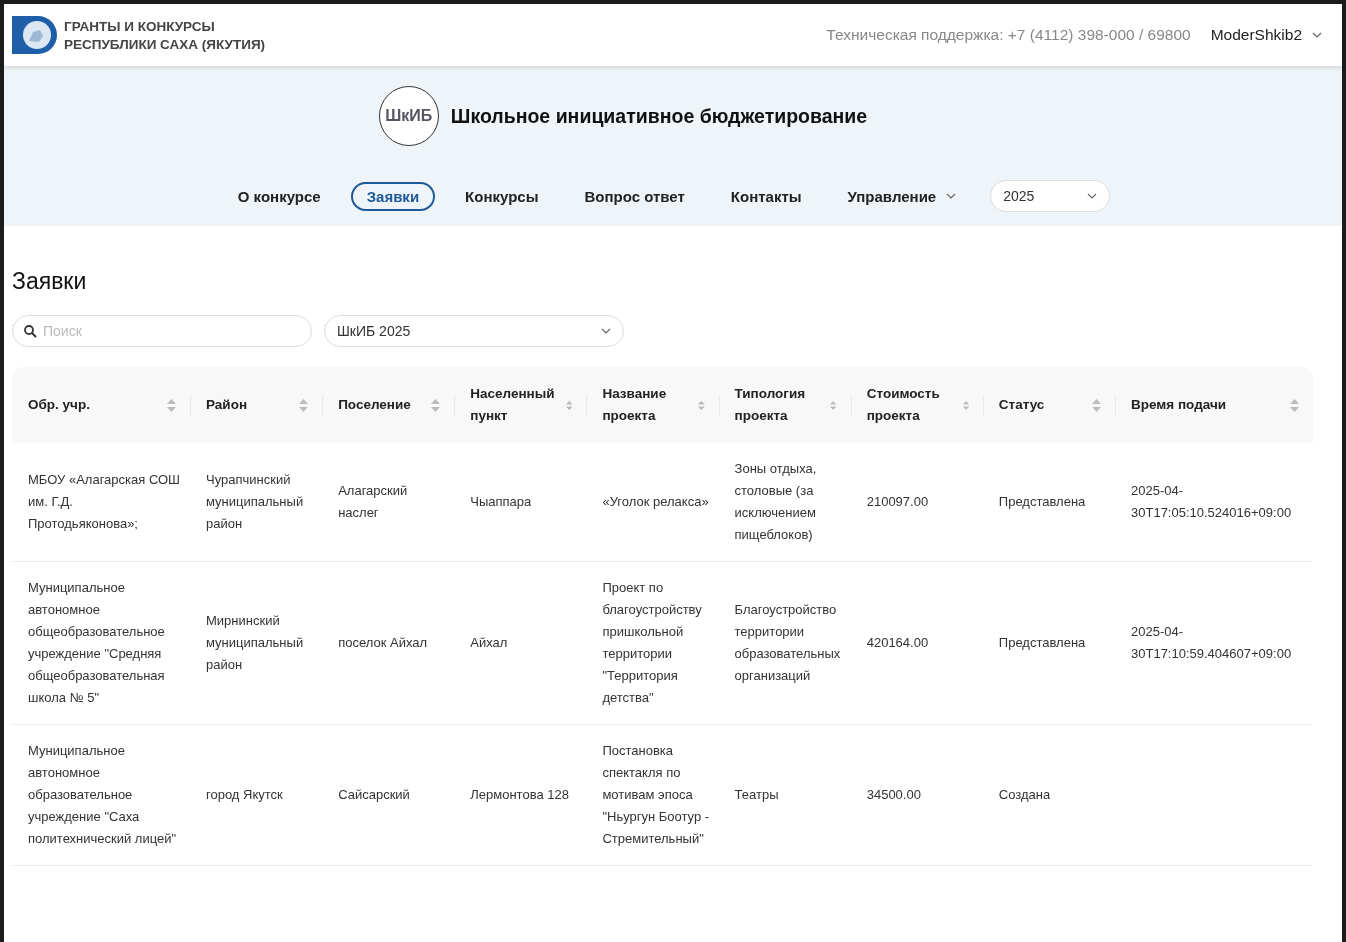 The image size is (1346, 942). What do you see at coordinates (489, 642) in the screenshot?
I see `table-cell: Айхал` at bounding box center [489, 642].